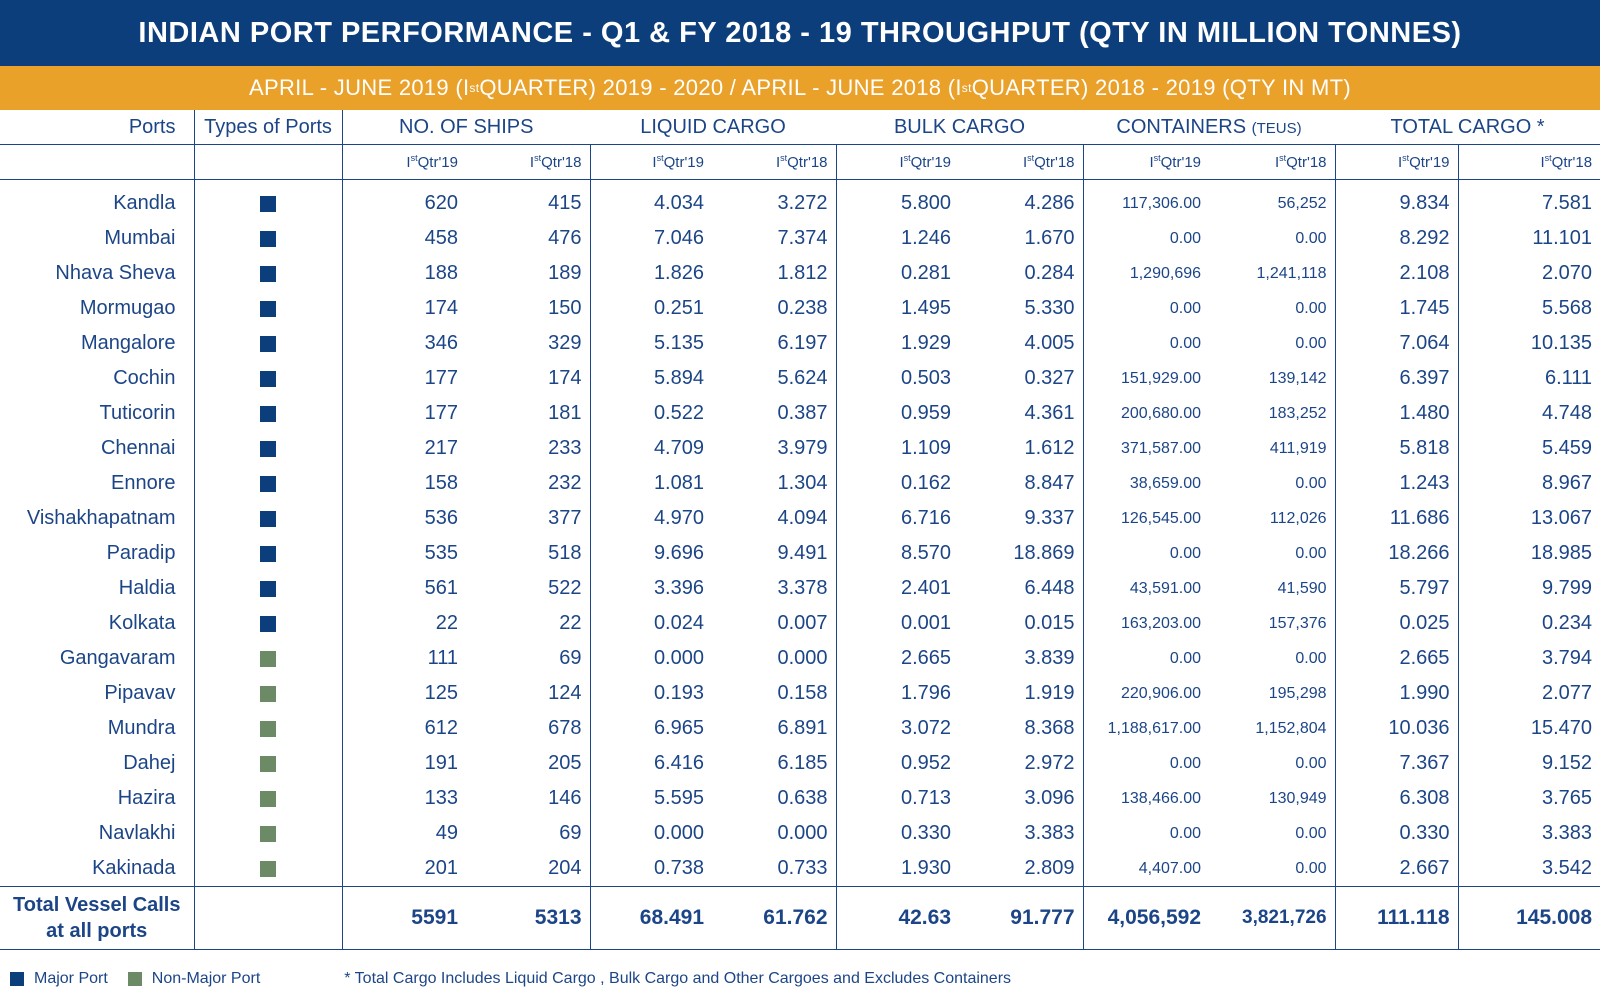 Image resolution: width=1600 pixels, height=994 pixels. What do you see at coordinates (802, 308) in the screenshot?
I see `cell-liq18: 0.238` at bounding box center [802, 308].